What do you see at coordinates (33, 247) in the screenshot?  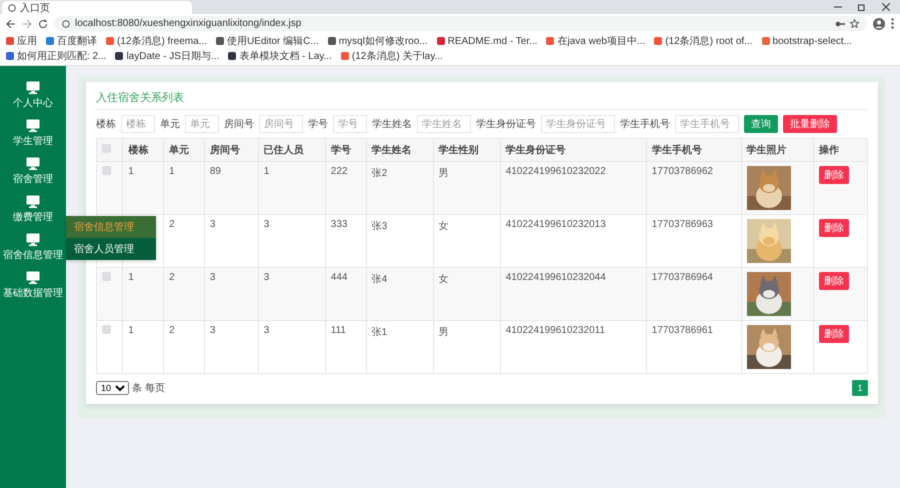 I see `sidebar-item: 宿舍信息管理` at bounding box center [33, 247].